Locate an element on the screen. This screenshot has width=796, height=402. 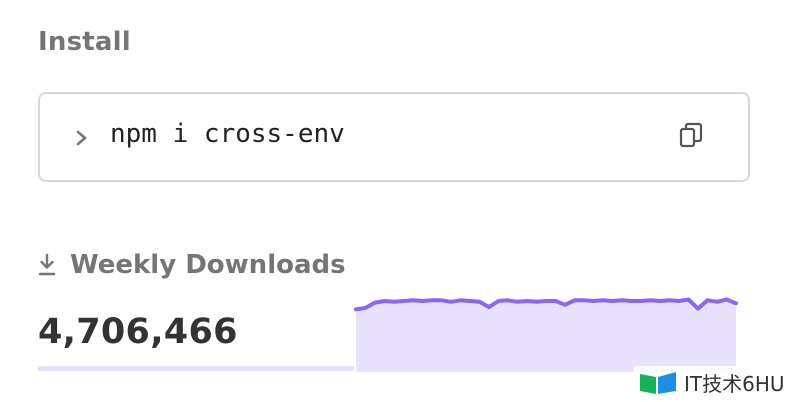
weekly-downloads-sparkline is located at coordinates (546, 330).